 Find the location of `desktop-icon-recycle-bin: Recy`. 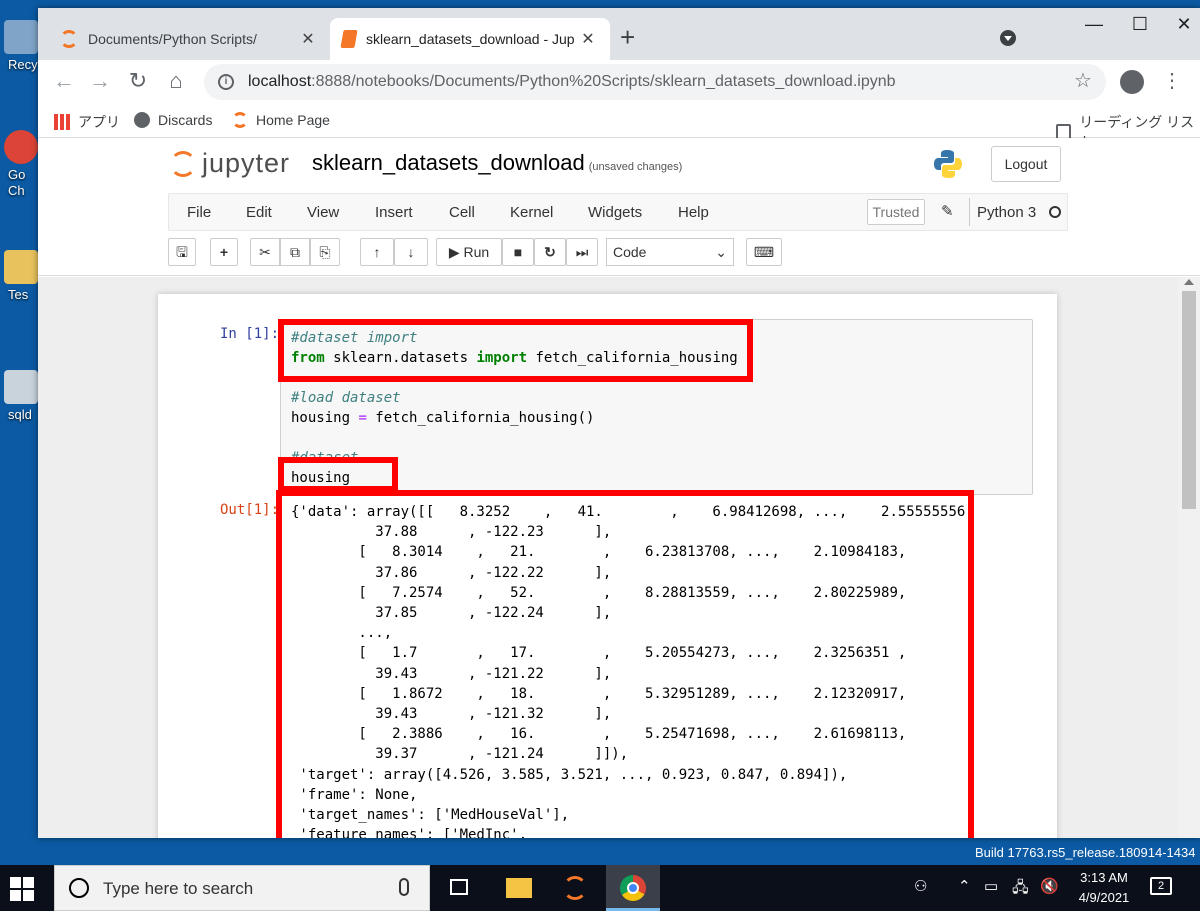

desktop-icon-recycle-bin: Recy is located at coordinates (19, 46).